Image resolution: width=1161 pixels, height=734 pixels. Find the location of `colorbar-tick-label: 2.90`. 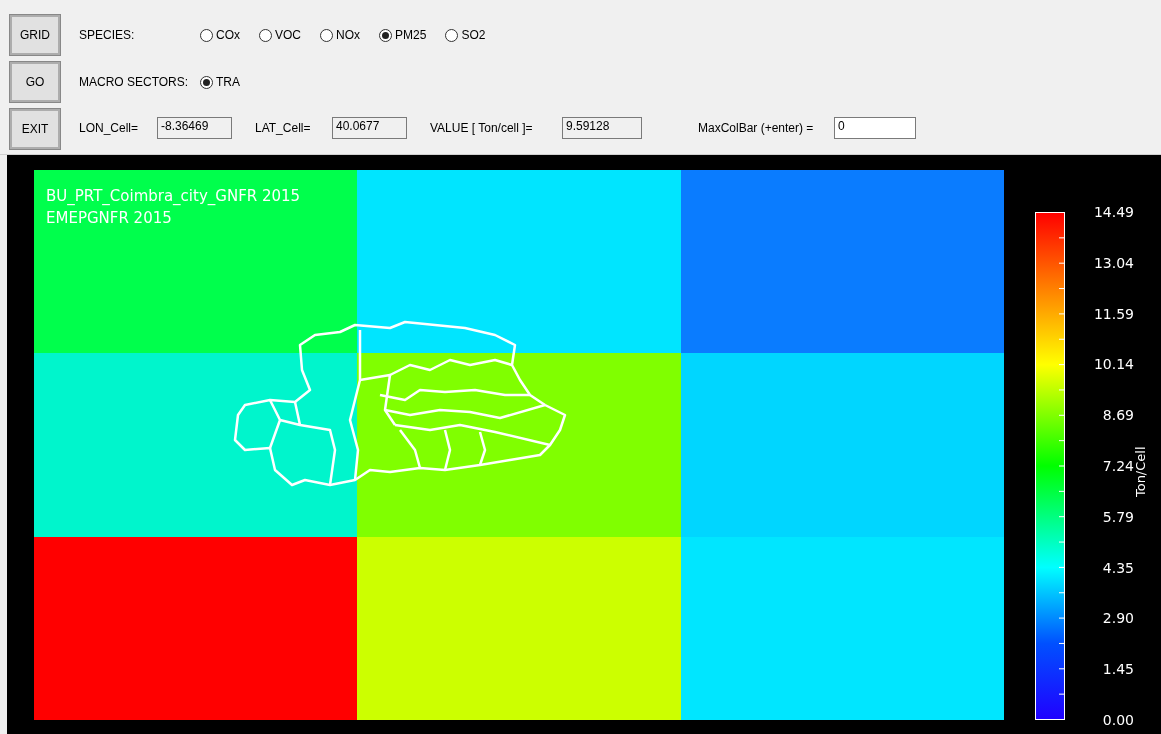

colorbar-tick-label: 2.90 is located at coordinates (1117, 618).